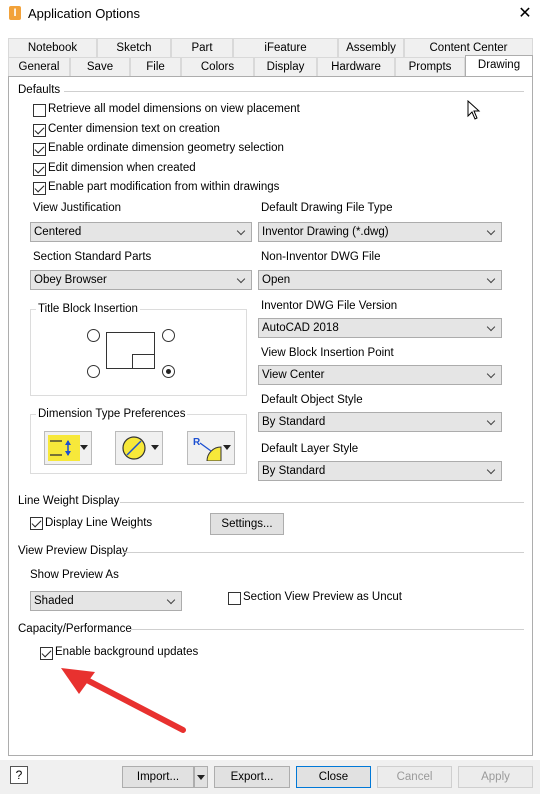 Image resolution: width=540 pixels, height=794 pixels. What do you see at coordinates (474, 110) in the screenshot?
I see `mouse-cursor-icon` at bounding box center [474, 110].